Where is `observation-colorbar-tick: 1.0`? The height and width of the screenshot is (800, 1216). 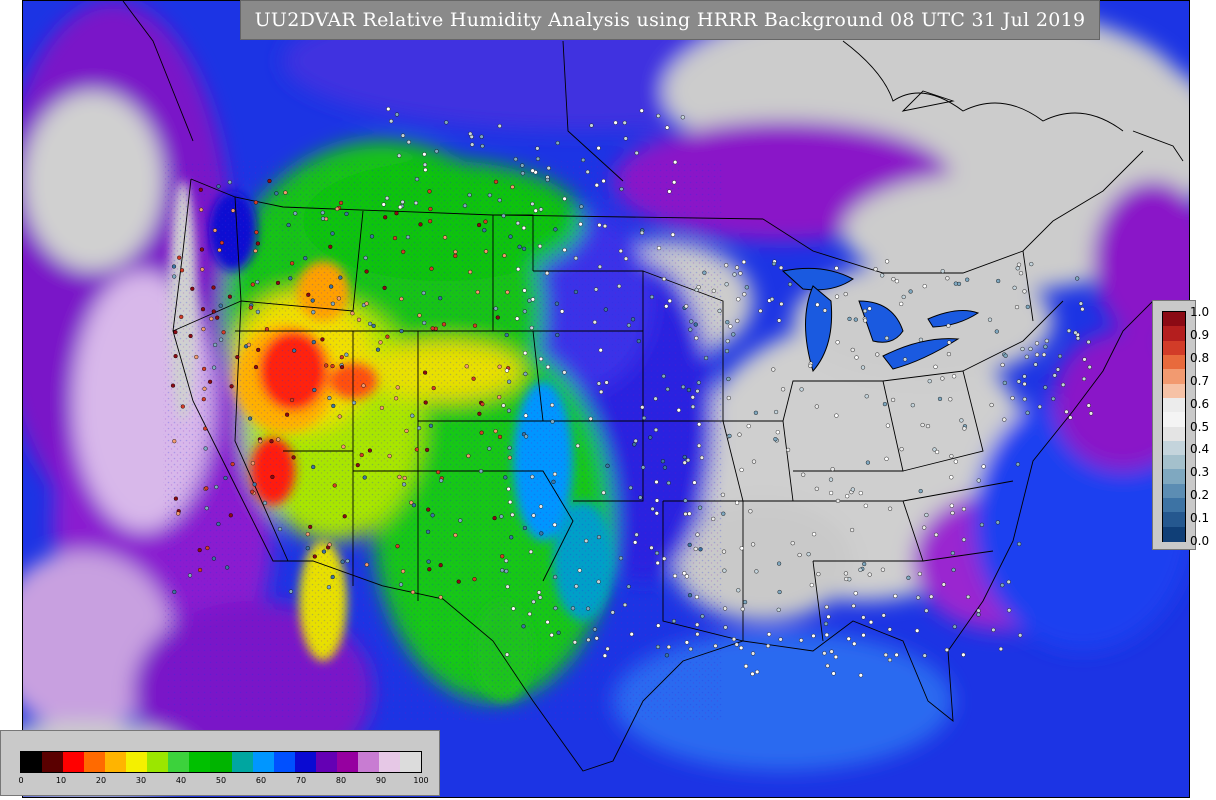 observation-colorbar-tick: 1.0 is located at coordinates (1200, 312).